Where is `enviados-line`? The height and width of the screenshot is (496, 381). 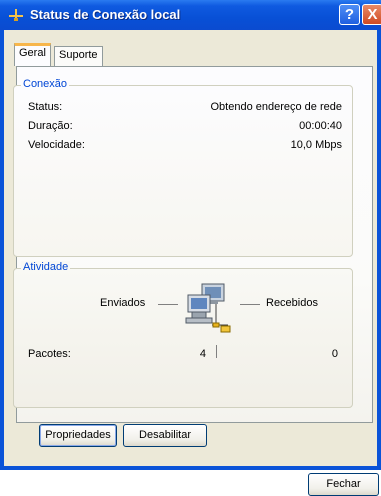 enviados-line is located at coordinates (168, 304).